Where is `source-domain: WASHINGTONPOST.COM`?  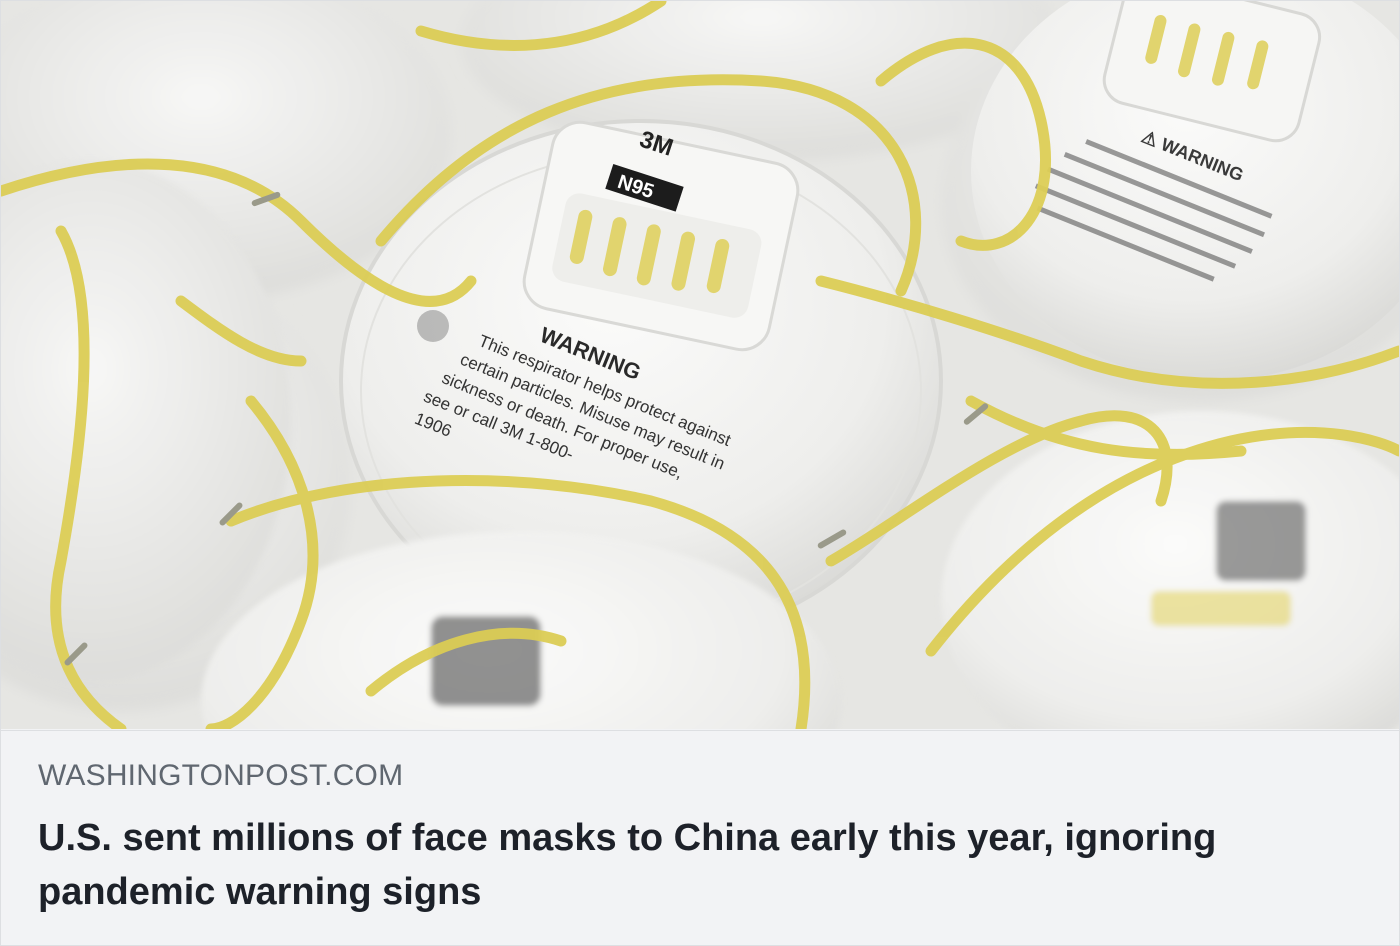 source-domain: WASHINGTONPOST.COM is located at coordinates (221, 775).